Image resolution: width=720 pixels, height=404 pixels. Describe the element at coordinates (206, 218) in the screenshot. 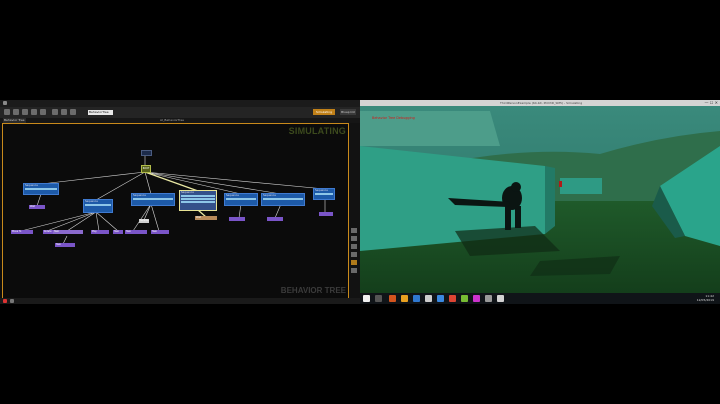

I see `active-task-node: Wait` at that location.